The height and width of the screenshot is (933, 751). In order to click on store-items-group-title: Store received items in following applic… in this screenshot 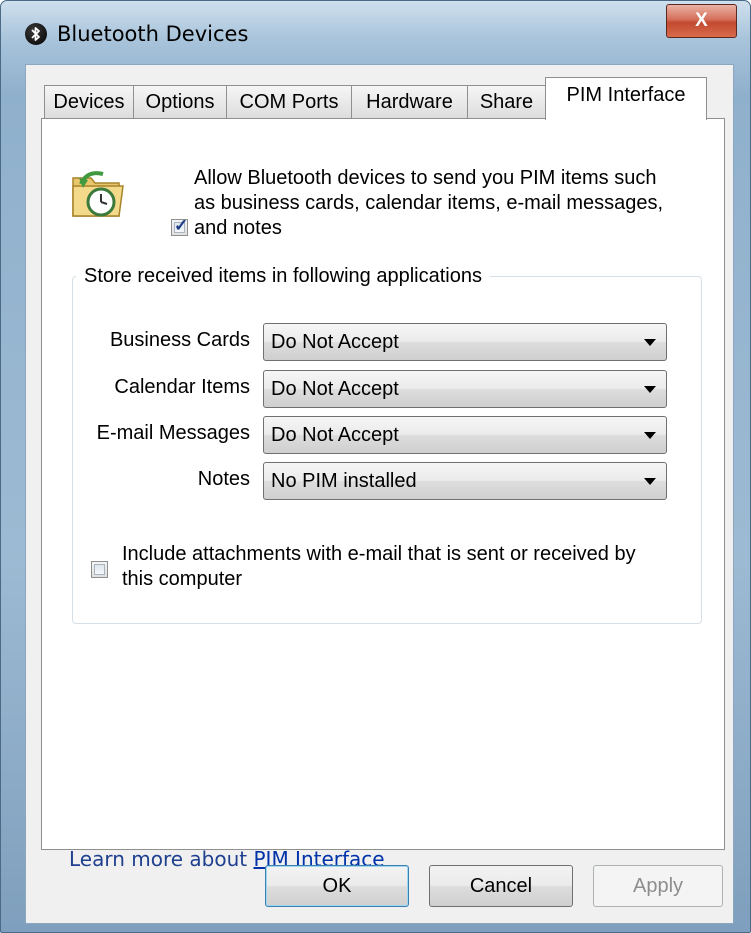, I will do `click(283, 276)`.